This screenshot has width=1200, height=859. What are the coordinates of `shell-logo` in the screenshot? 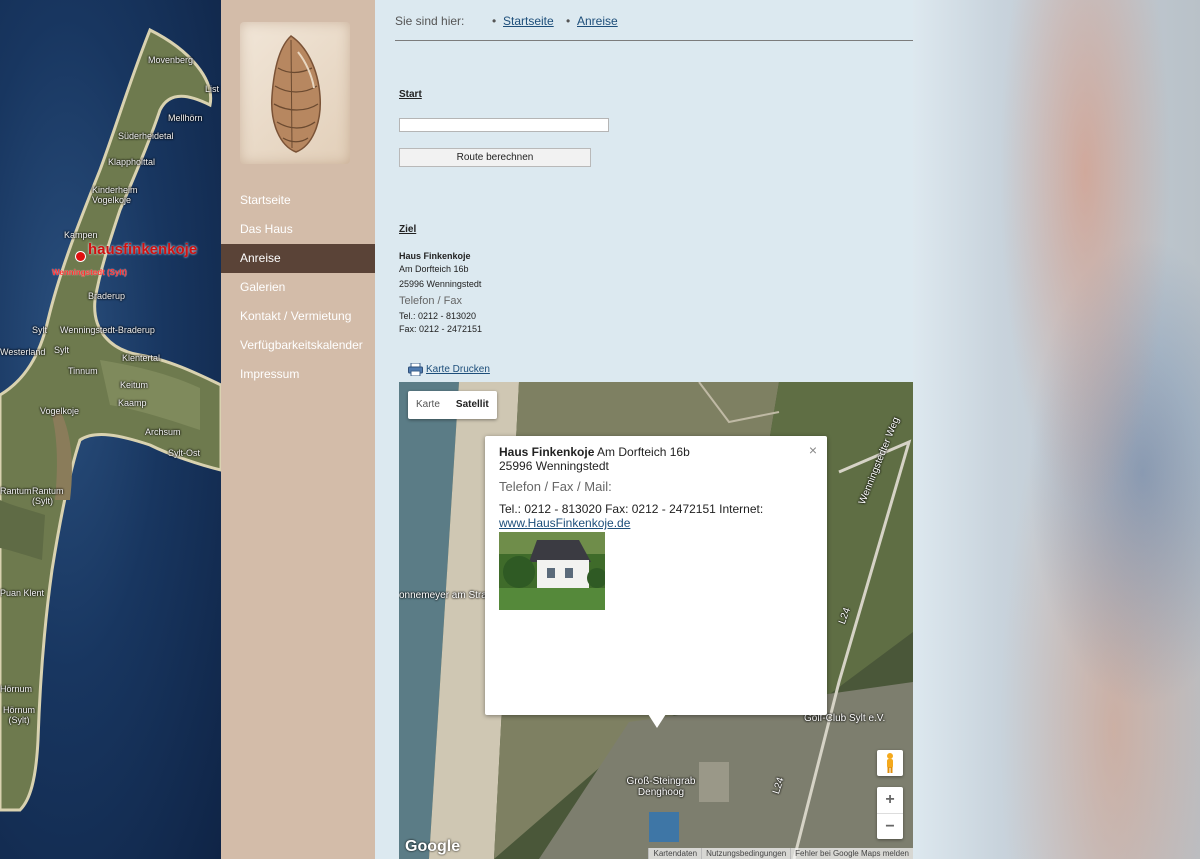 It's located at (295, 93).